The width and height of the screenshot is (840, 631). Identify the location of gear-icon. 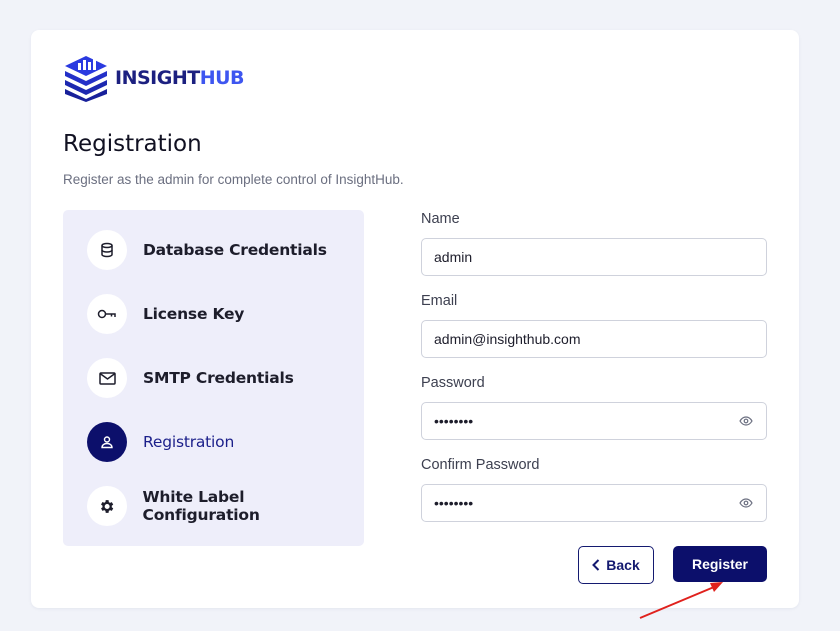
(107, 506).